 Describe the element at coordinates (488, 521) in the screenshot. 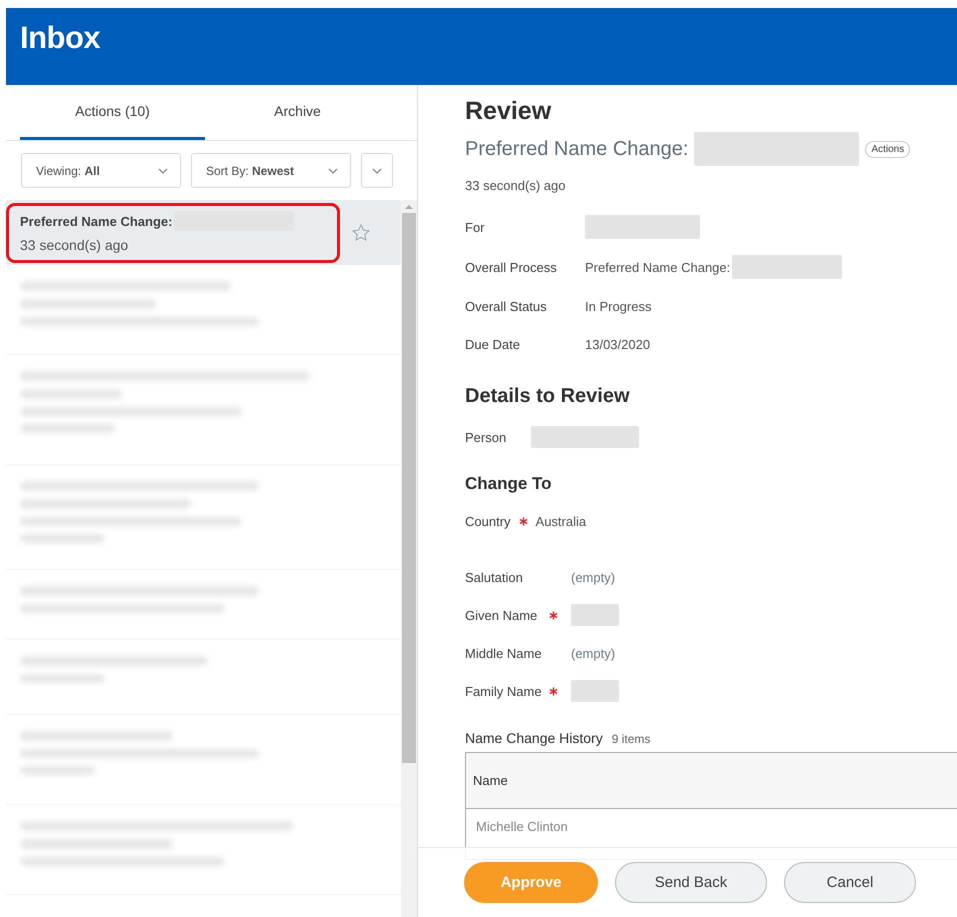

I see `field-label: Country` at that location.